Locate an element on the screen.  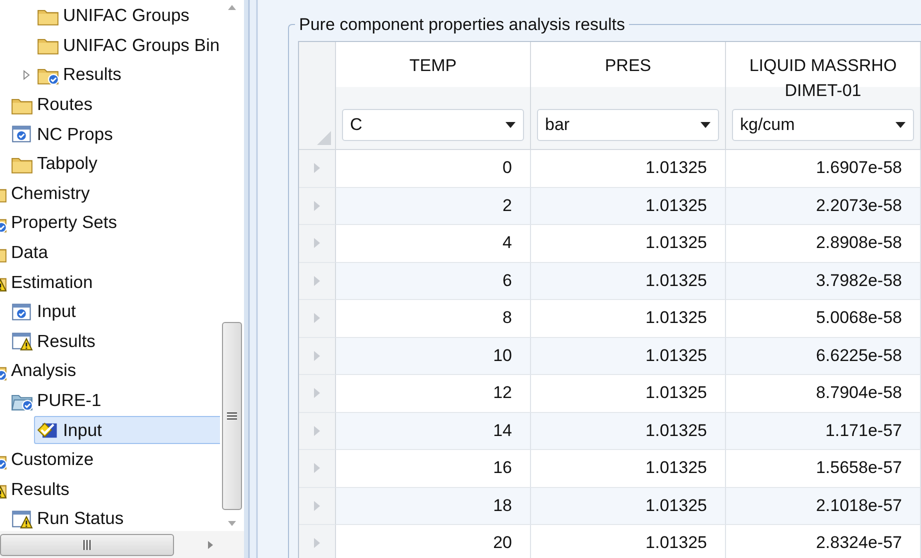
corner-triangle-icon is located at coordinates (324, 138).